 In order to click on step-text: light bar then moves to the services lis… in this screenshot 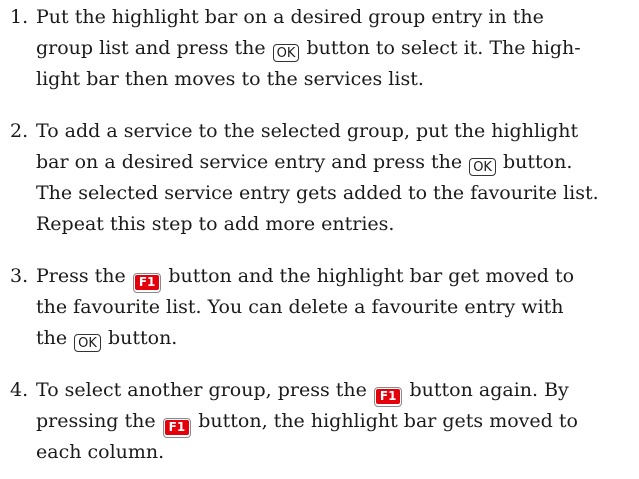, I will do `click(230, 79)`.